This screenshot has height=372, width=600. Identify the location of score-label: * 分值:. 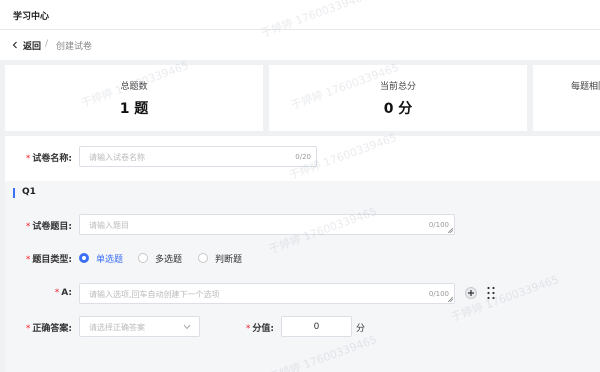
(259, 329).